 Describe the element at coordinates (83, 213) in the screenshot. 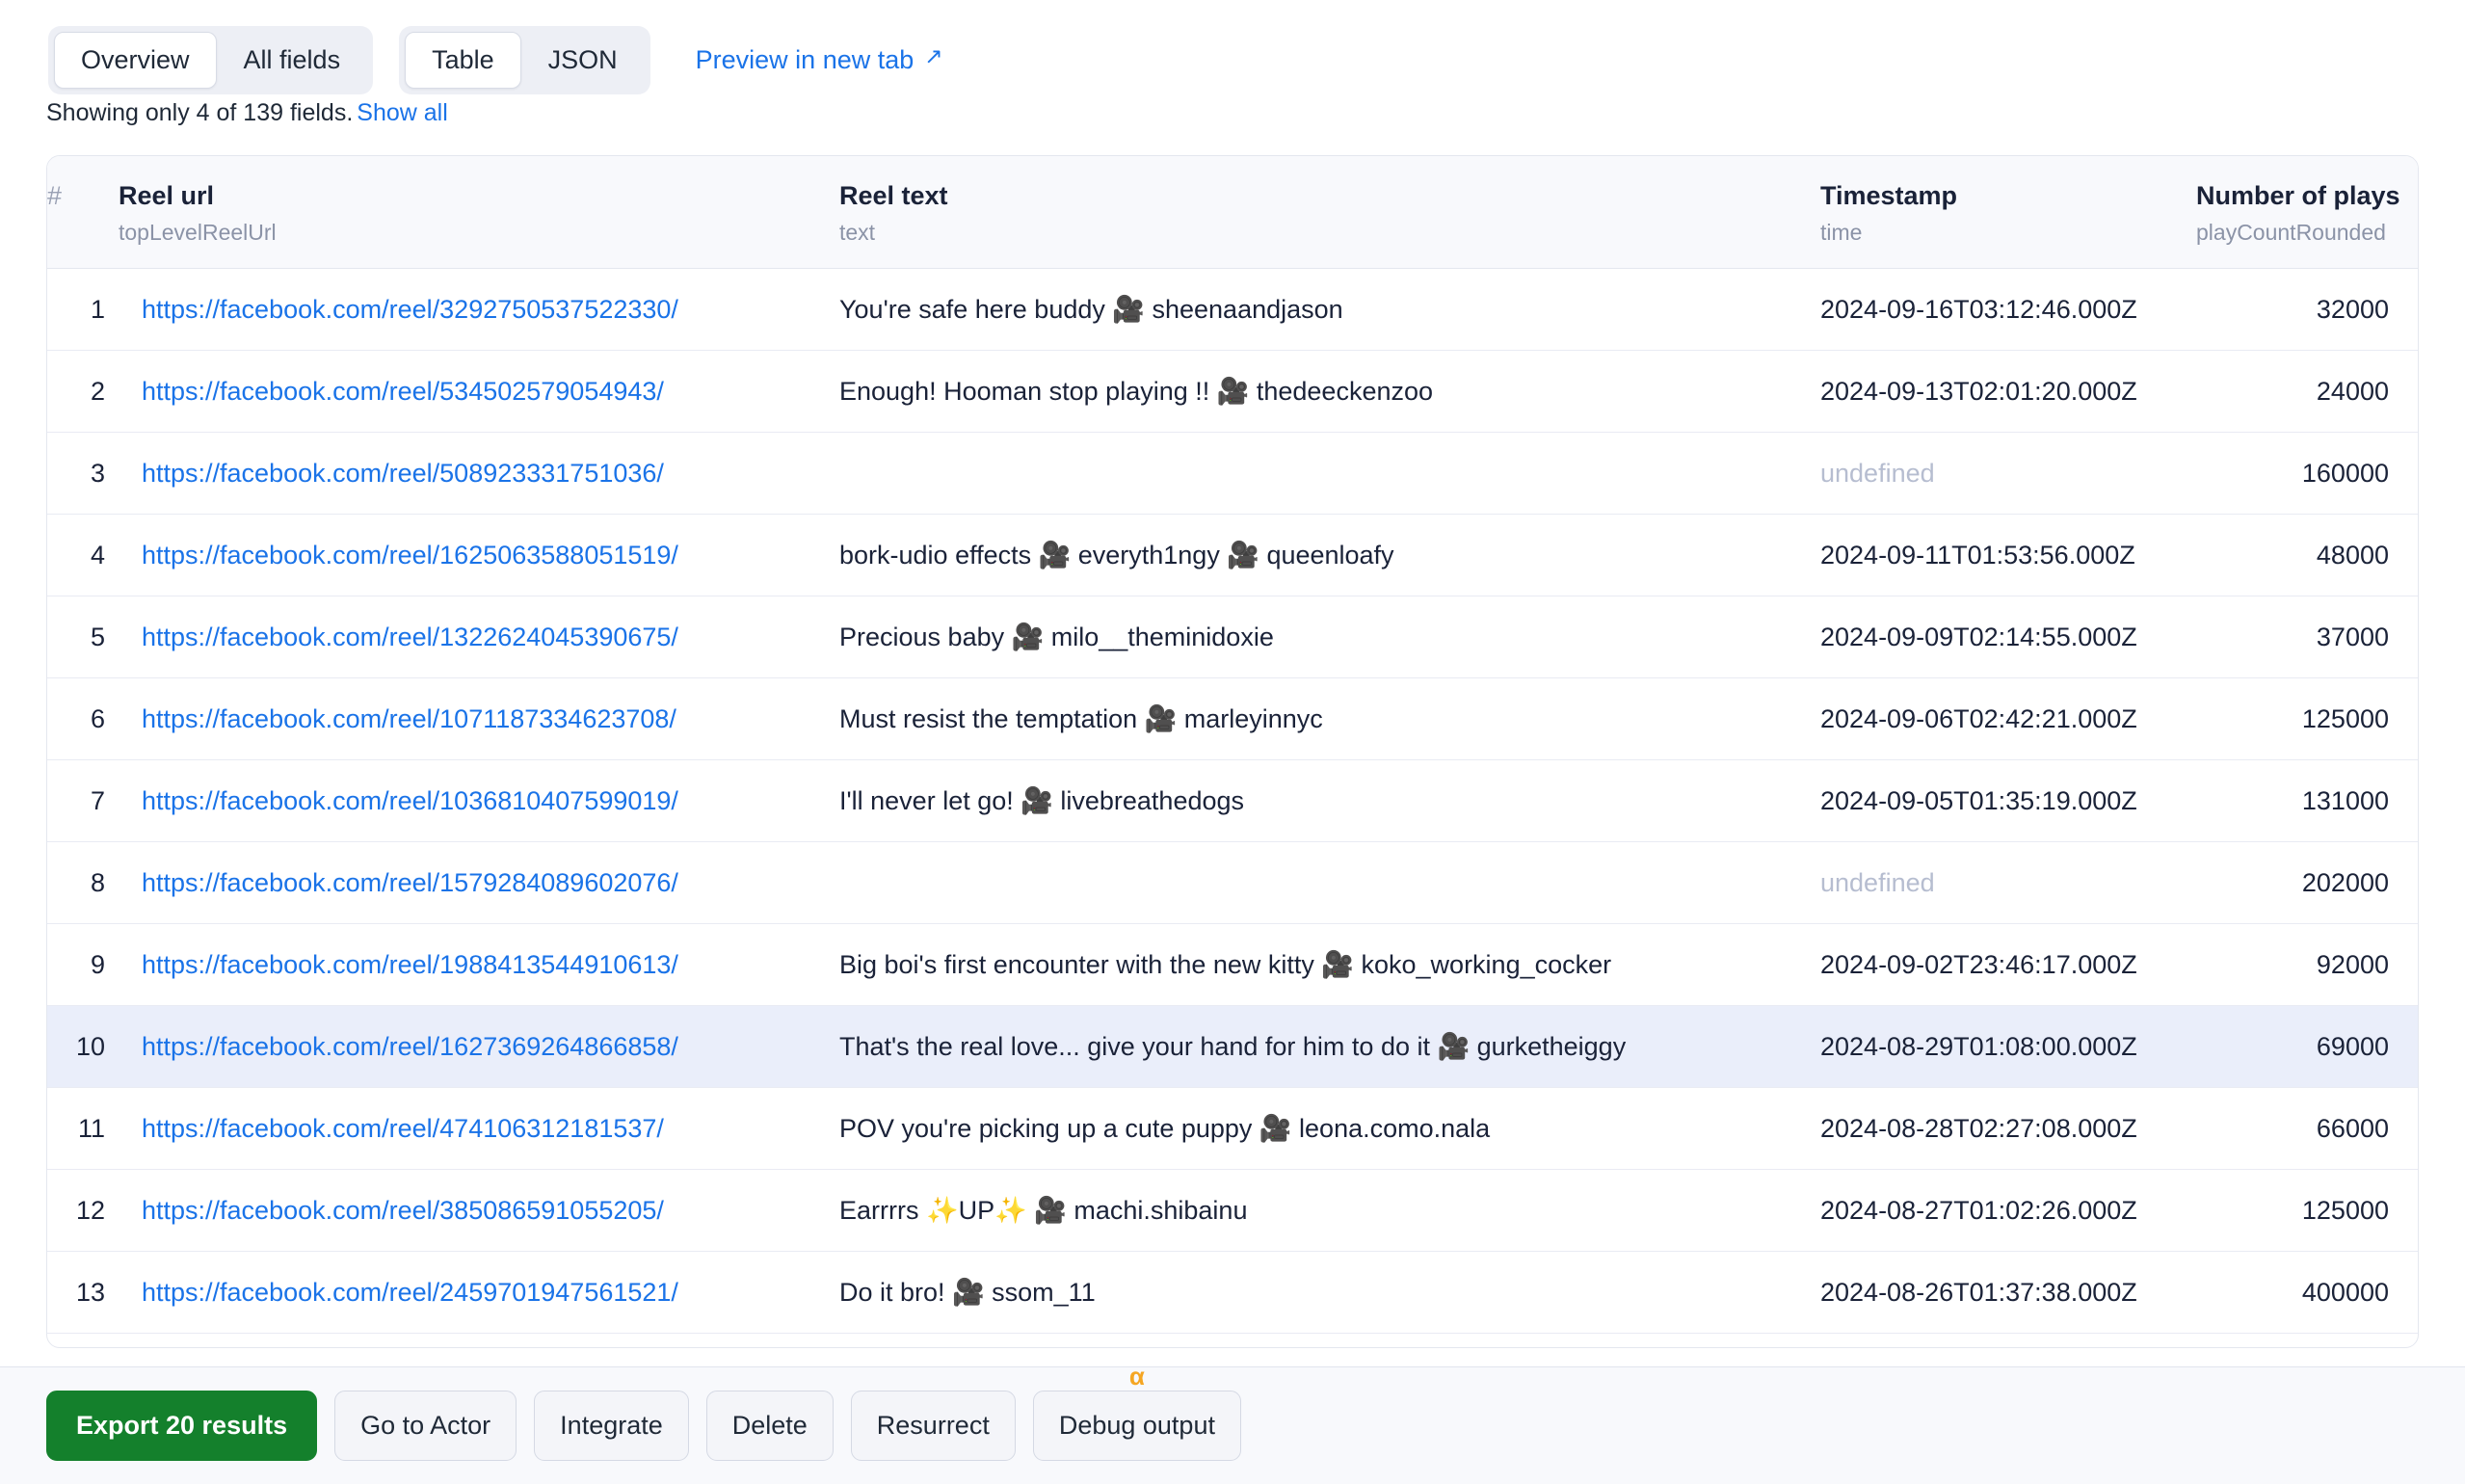

I see `column-header-index: #` at that location.